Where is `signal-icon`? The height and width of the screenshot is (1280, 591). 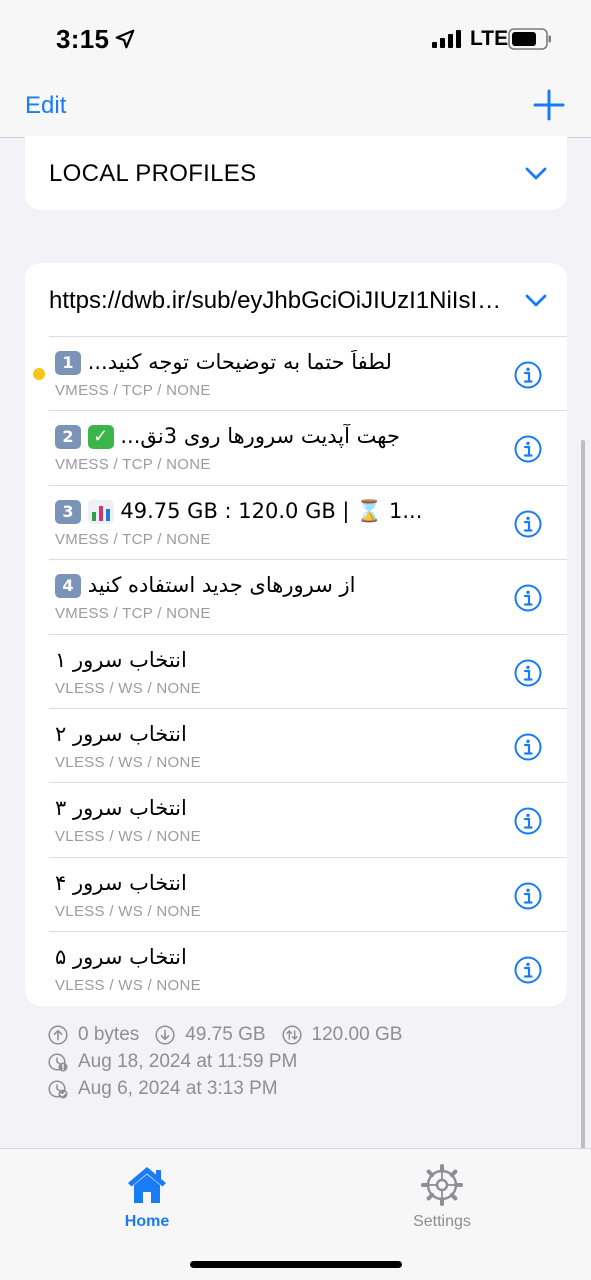
signal-icon is located at coordinates (446, 39).